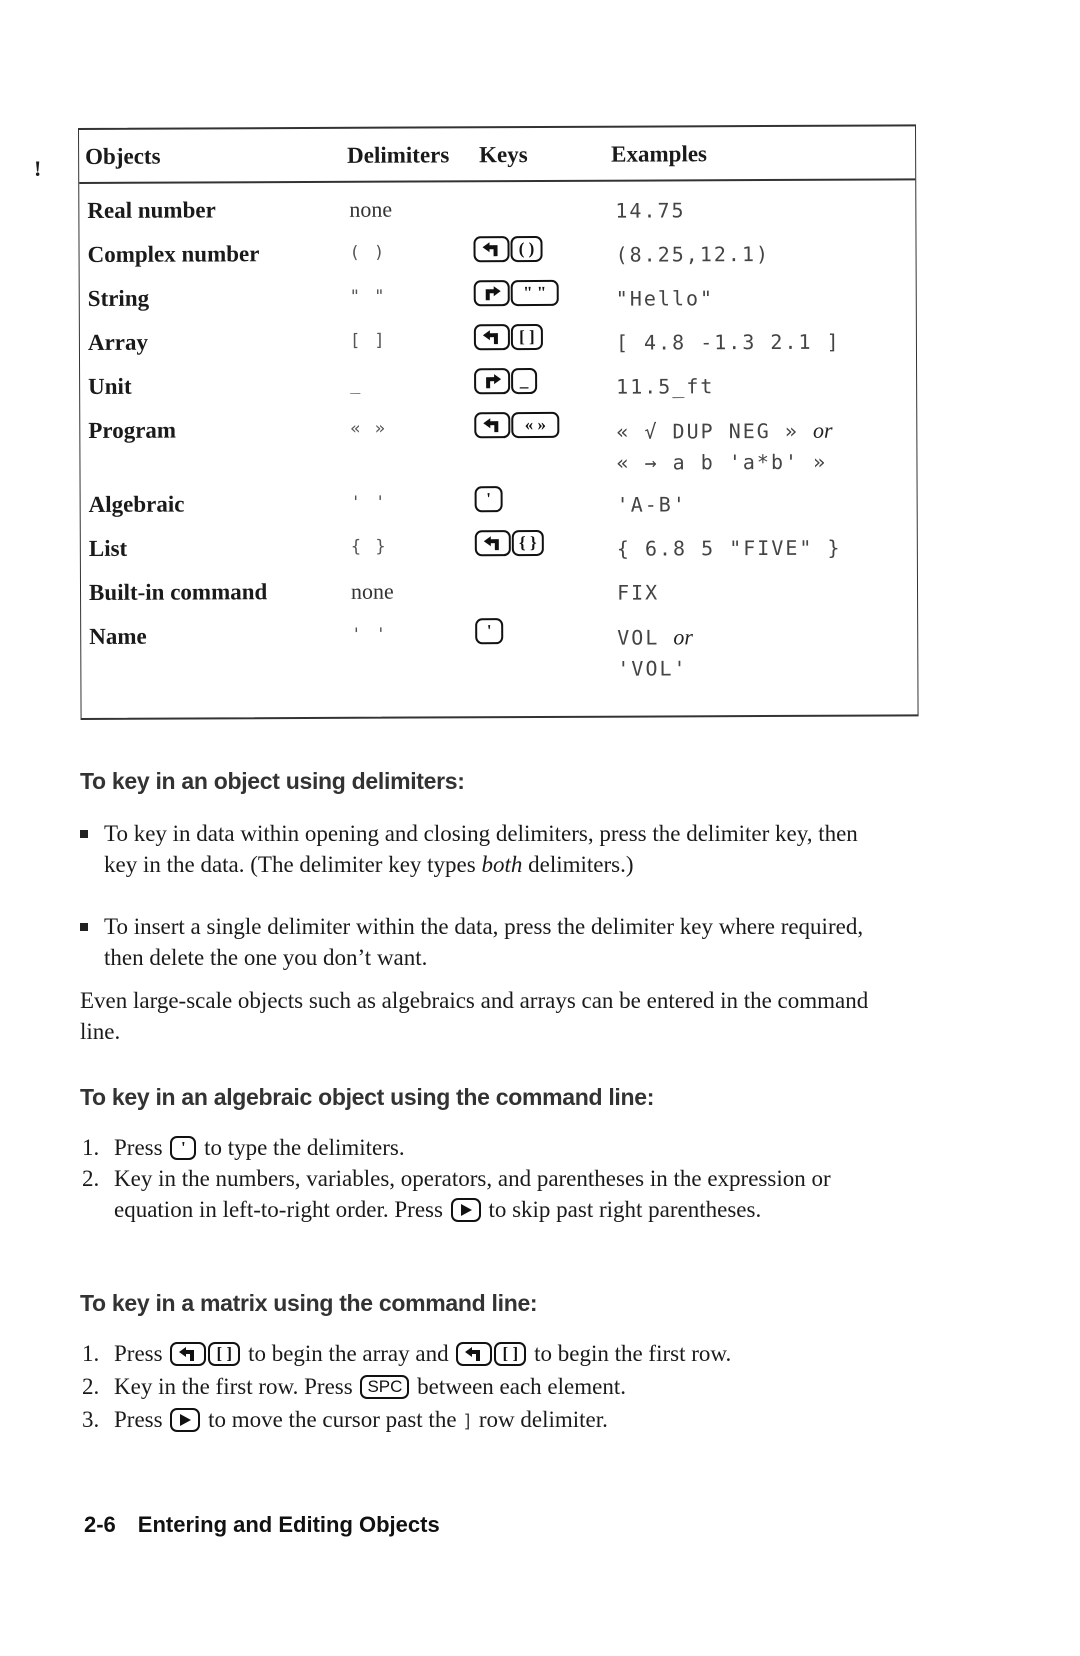 The height and width of the screenshot is (1656, 1080). What do you see at coordinates (332, 1419) in the screenshot?
I see `step-text: to move the cursor past the` at bounding box center [332, 1419].